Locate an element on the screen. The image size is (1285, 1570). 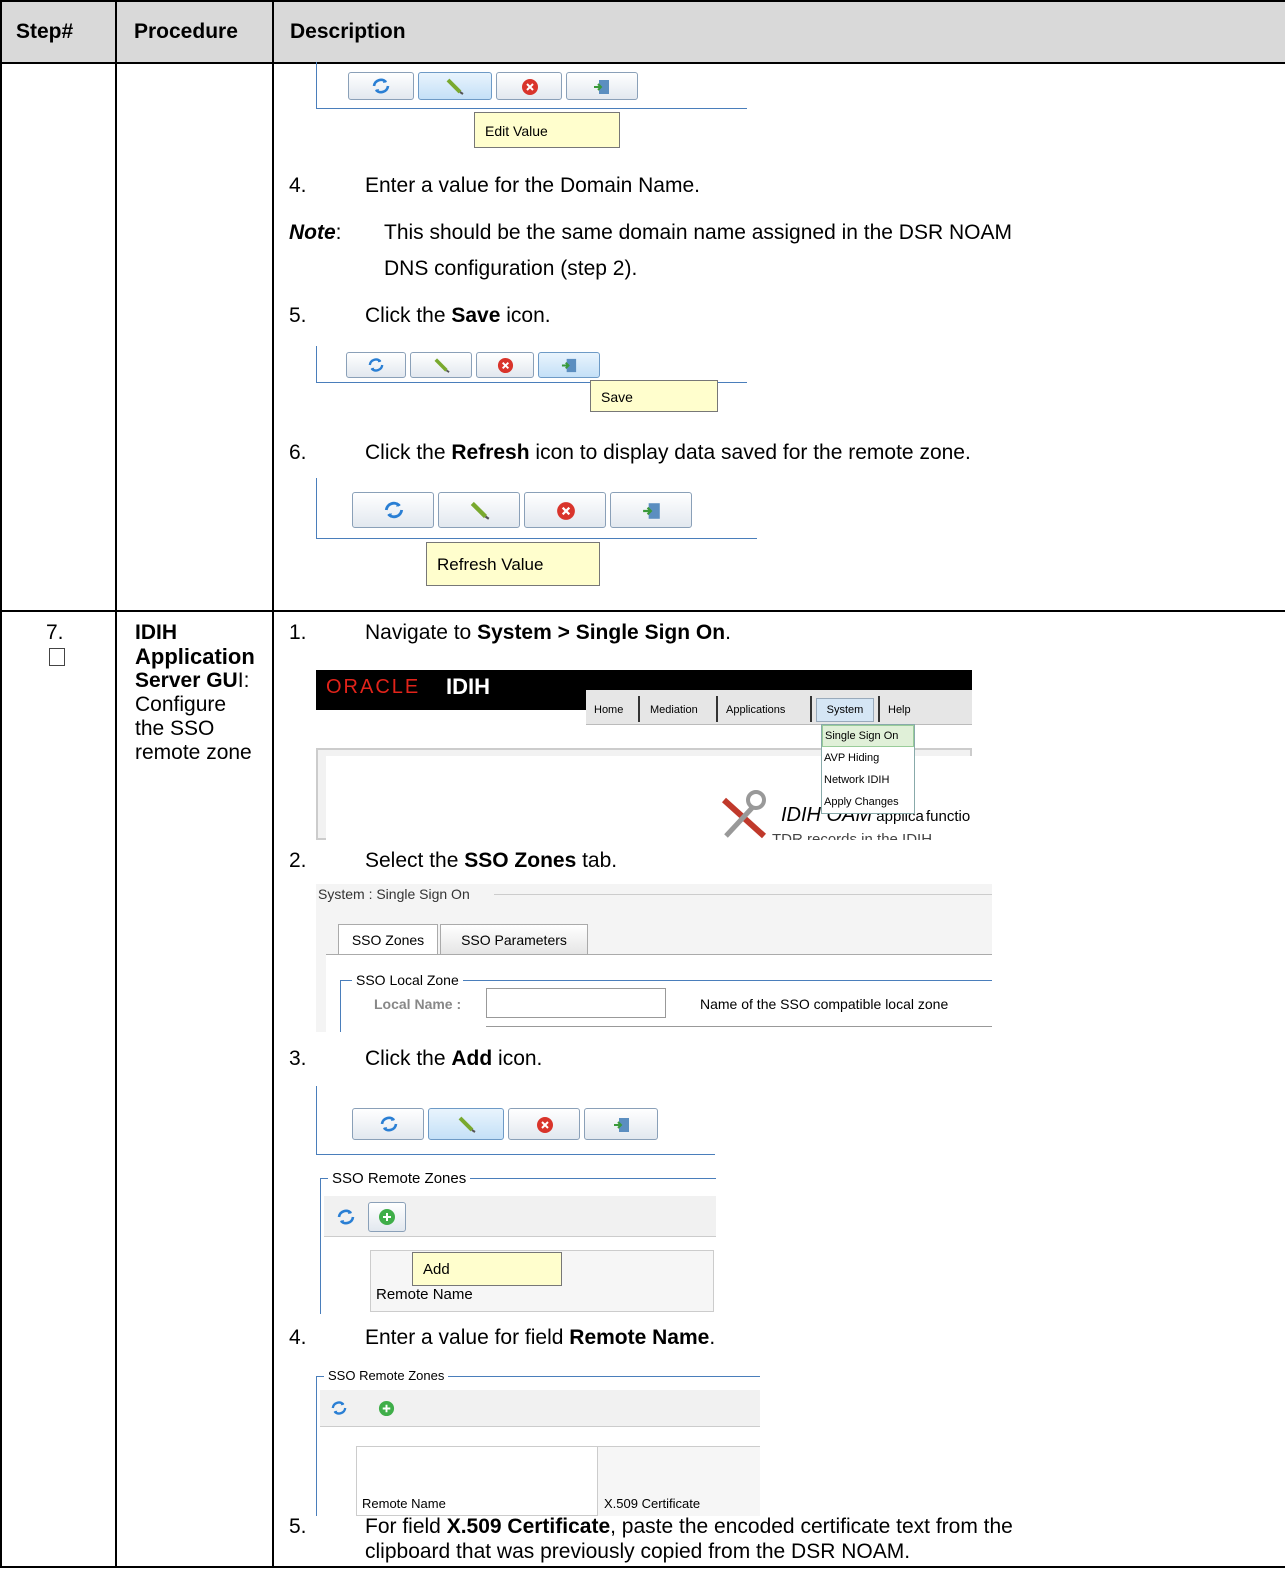
tooltip-save: Save is located at coordinates (654, 396).